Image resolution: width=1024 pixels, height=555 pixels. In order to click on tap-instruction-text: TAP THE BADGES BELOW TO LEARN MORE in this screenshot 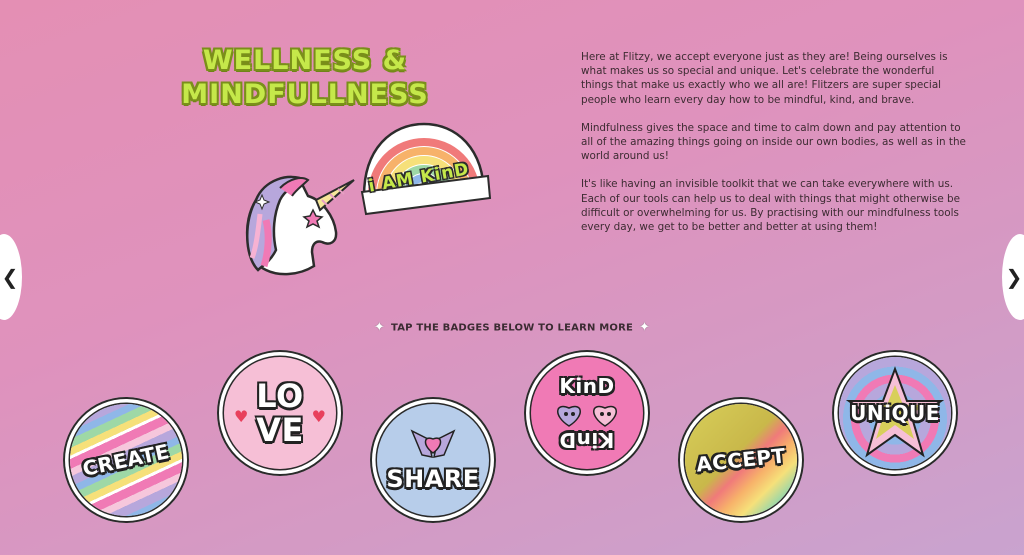, I will do `click(512, 328)`.